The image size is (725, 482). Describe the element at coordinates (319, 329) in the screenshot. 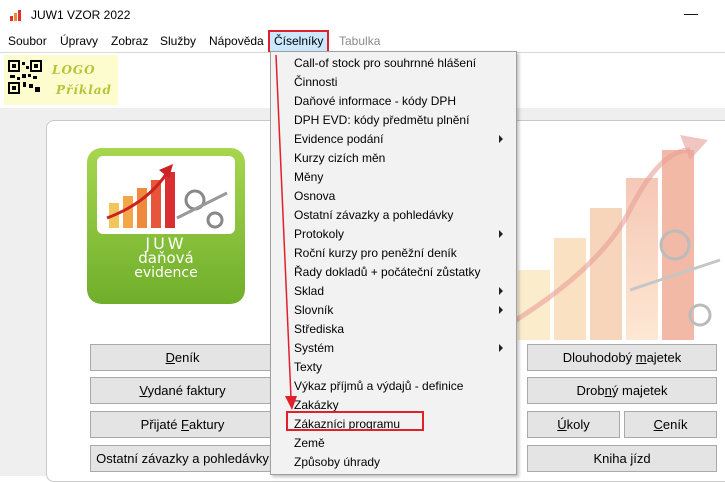

I see `menu-item-strediska: Střediska` at that location.